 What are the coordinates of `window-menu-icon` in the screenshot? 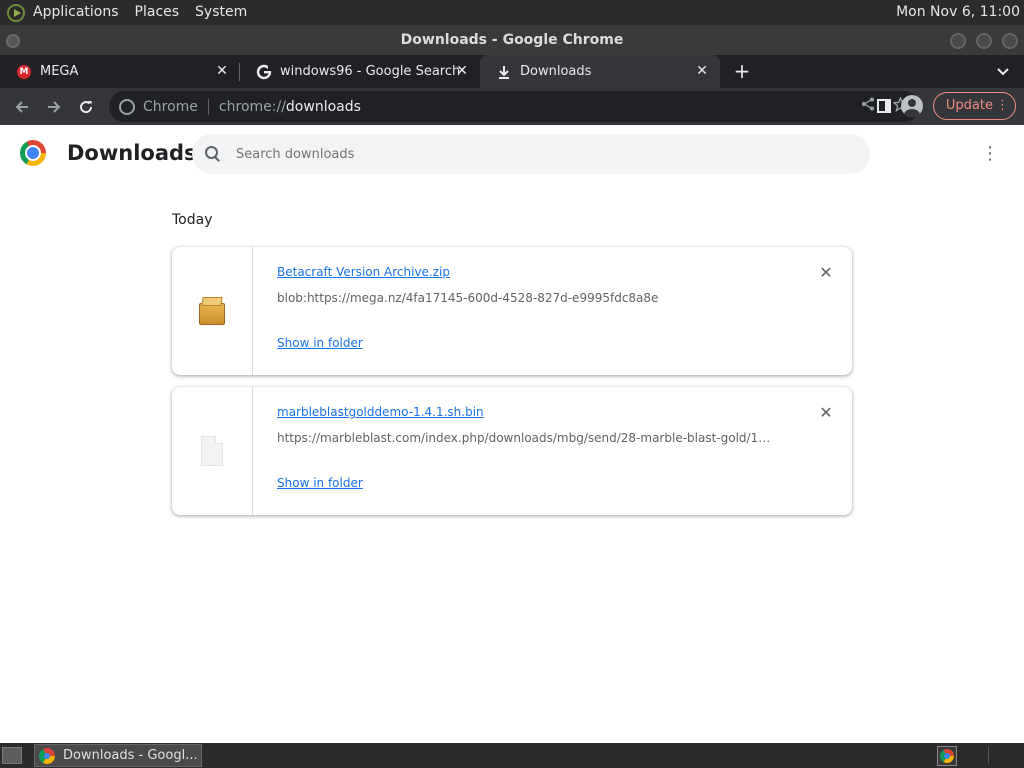 It's located at (13, 41).